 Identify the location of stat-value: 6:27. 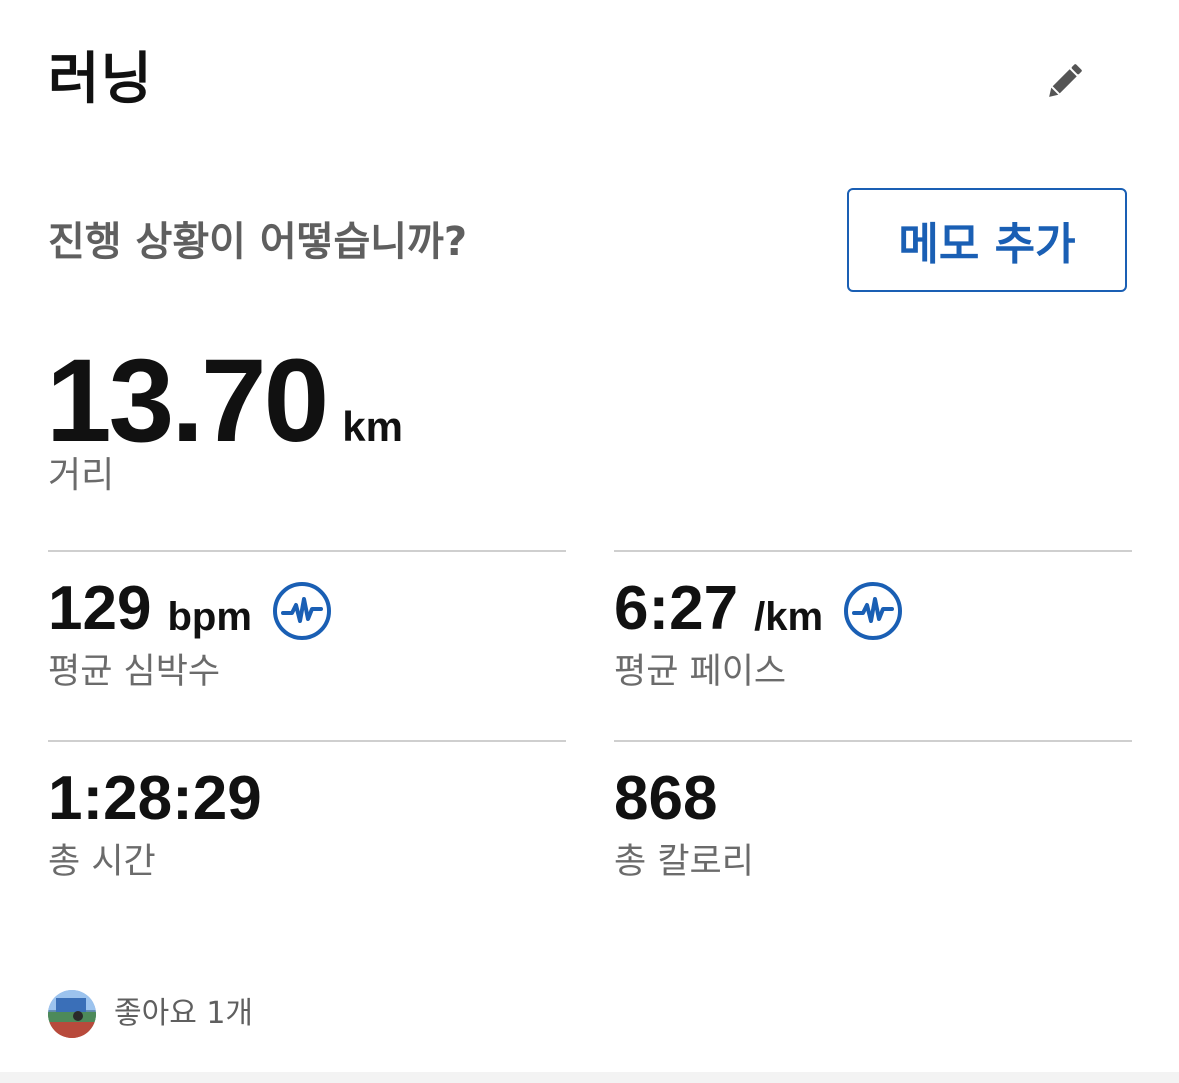
(676, 608).